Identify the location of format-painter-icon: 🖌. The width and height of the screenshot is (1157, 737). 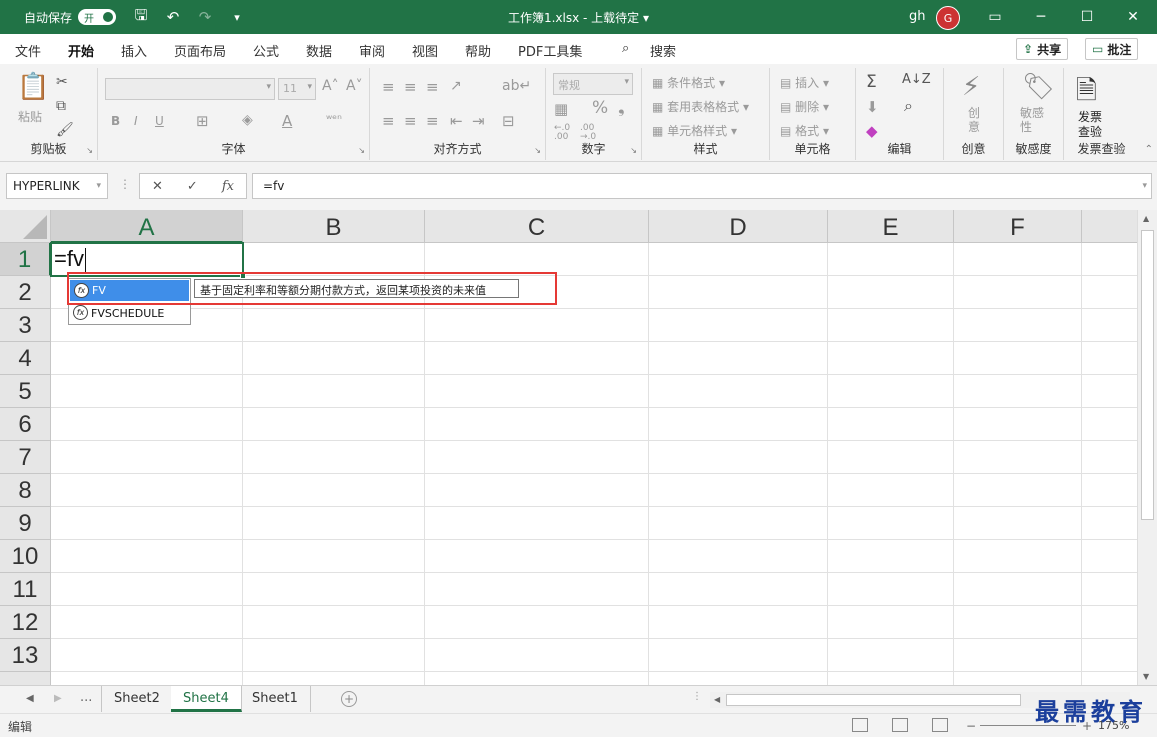
(65, 130).